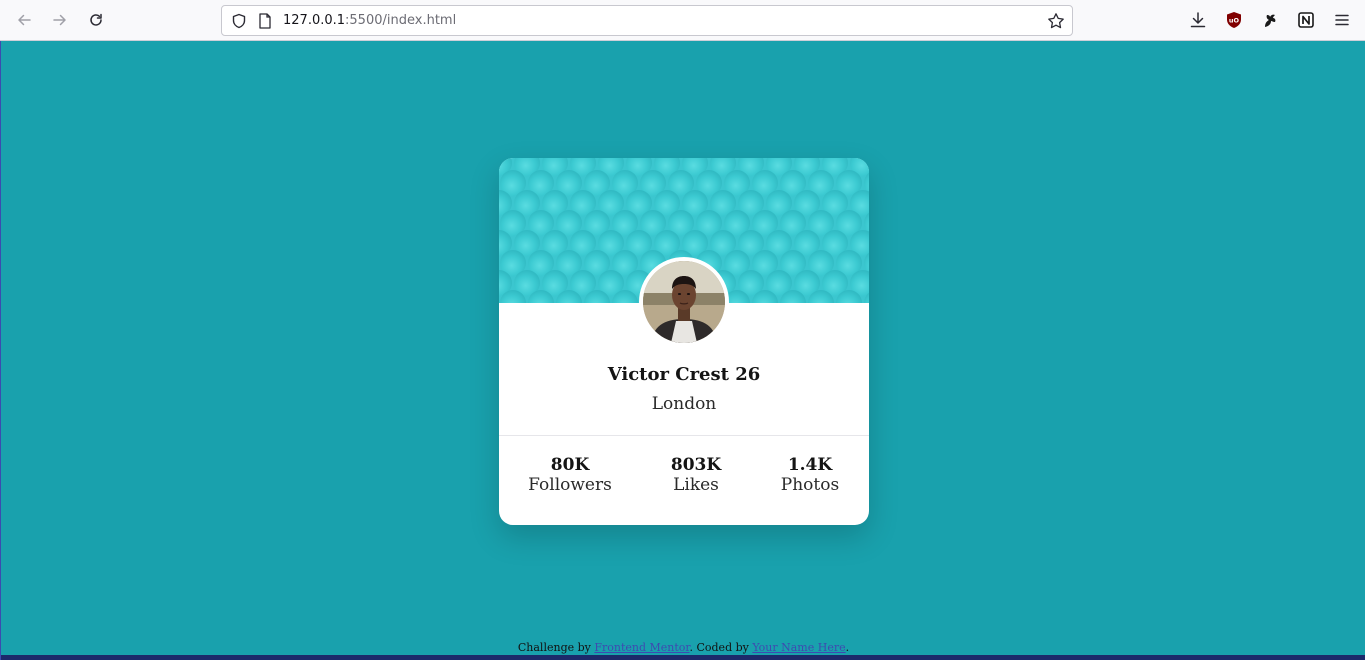  I want to click on frontend-mentor-link: Frontend Mentor, so click(641, 647).